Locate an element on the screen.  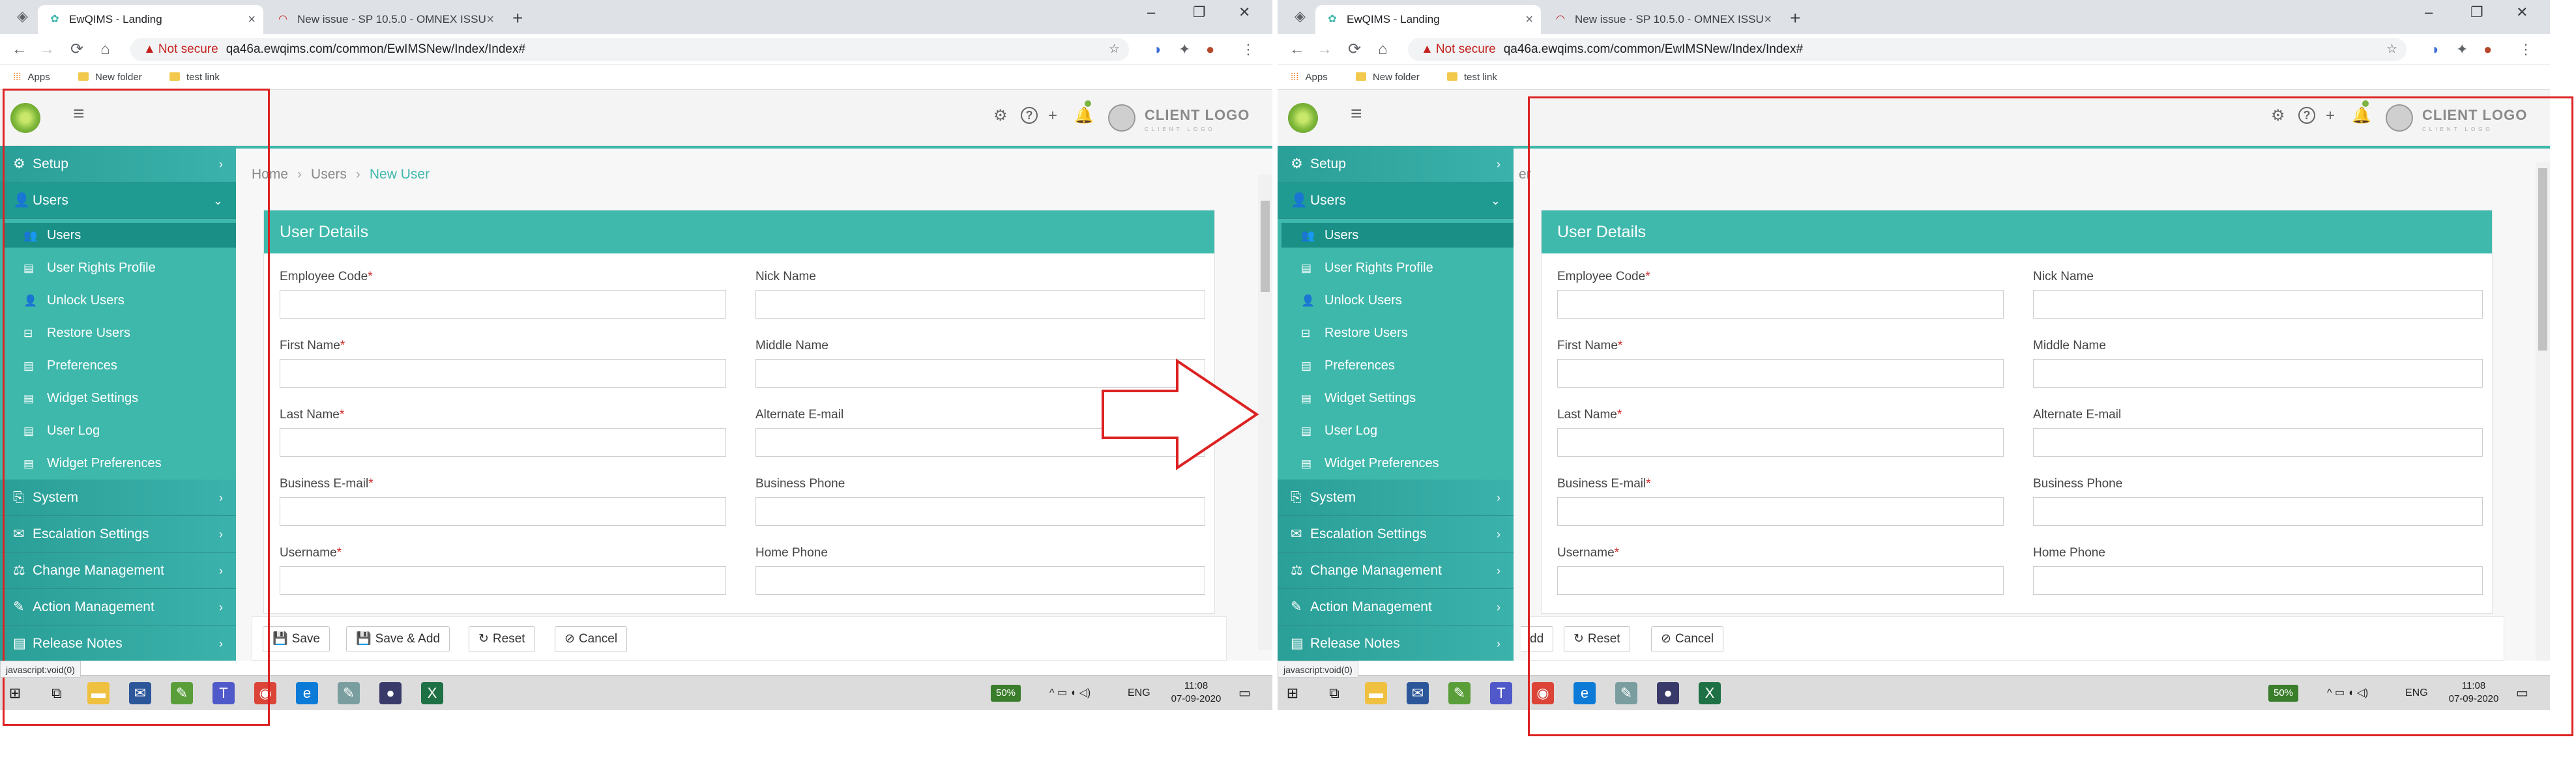
sidebar-subitem-preferences: ▤ Preferences is located at coordinates (1396, 365).